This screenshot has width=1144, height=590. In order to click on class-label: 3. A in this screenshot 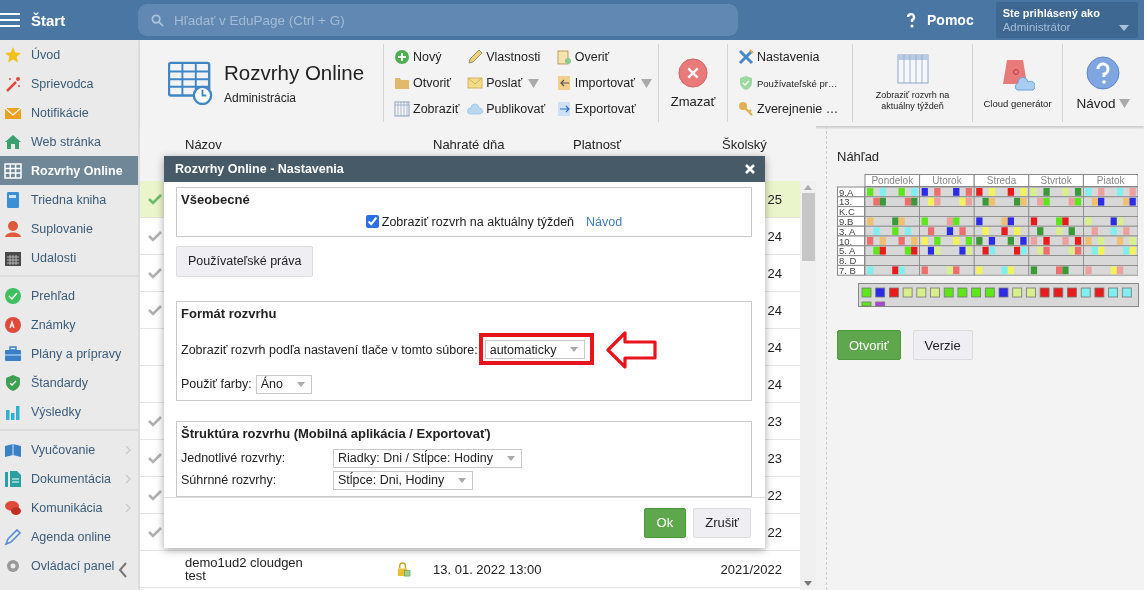, I will do `click(847, 231)`.